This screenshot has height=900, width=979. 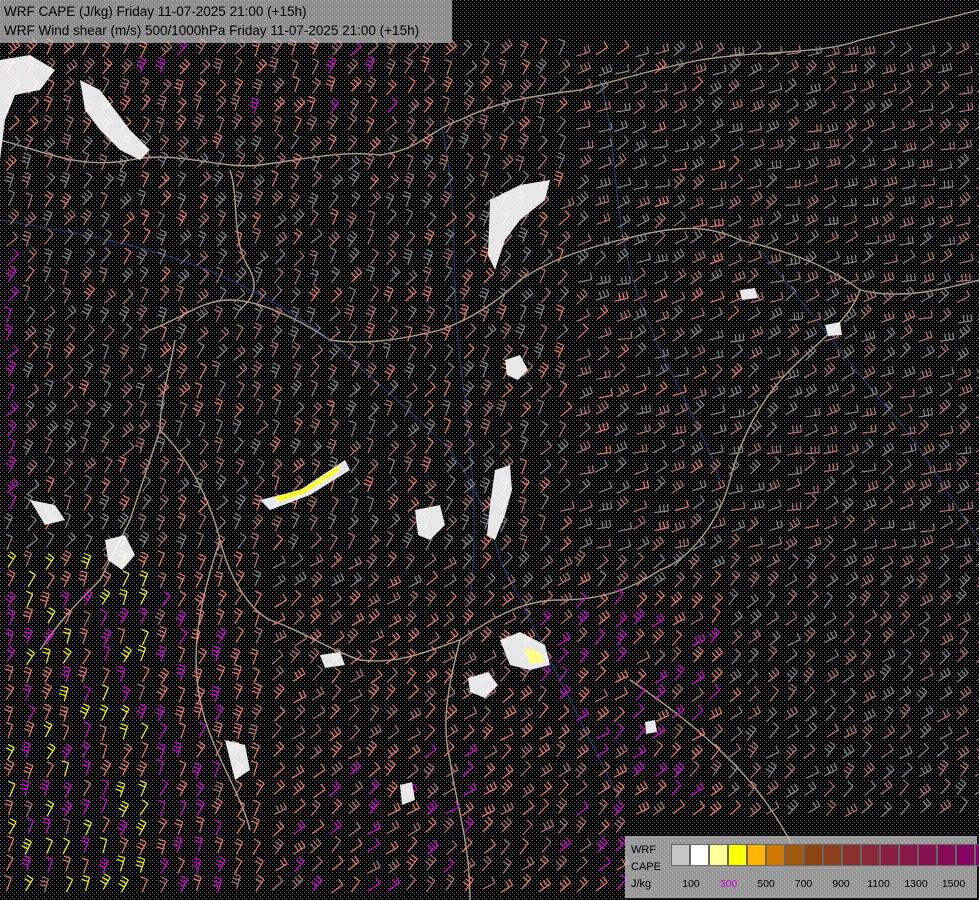 What do you see at coordinates (766, 884) in the screenshot?
I see `legend-tick-label: 500` at bounding box center [766, 884].